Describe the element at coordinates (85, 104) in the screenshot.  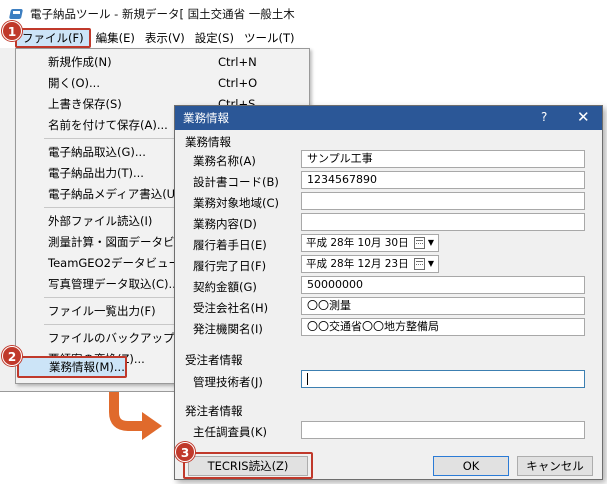
I see `menu-item-label: 上書き保存(S)` at that location.